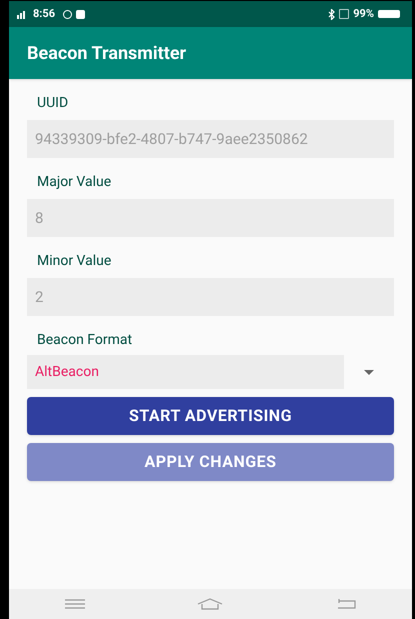 This screenshot has width=415, height=619. I want to click on status-time: 8:56, so click(44, 14).